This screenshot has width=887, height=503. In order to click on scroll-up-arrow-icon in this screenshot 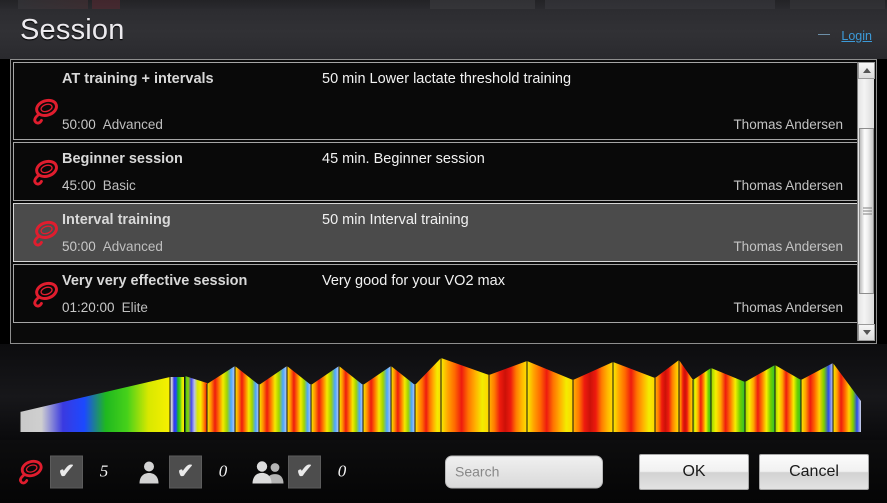, I will do `click(866, 70)`.